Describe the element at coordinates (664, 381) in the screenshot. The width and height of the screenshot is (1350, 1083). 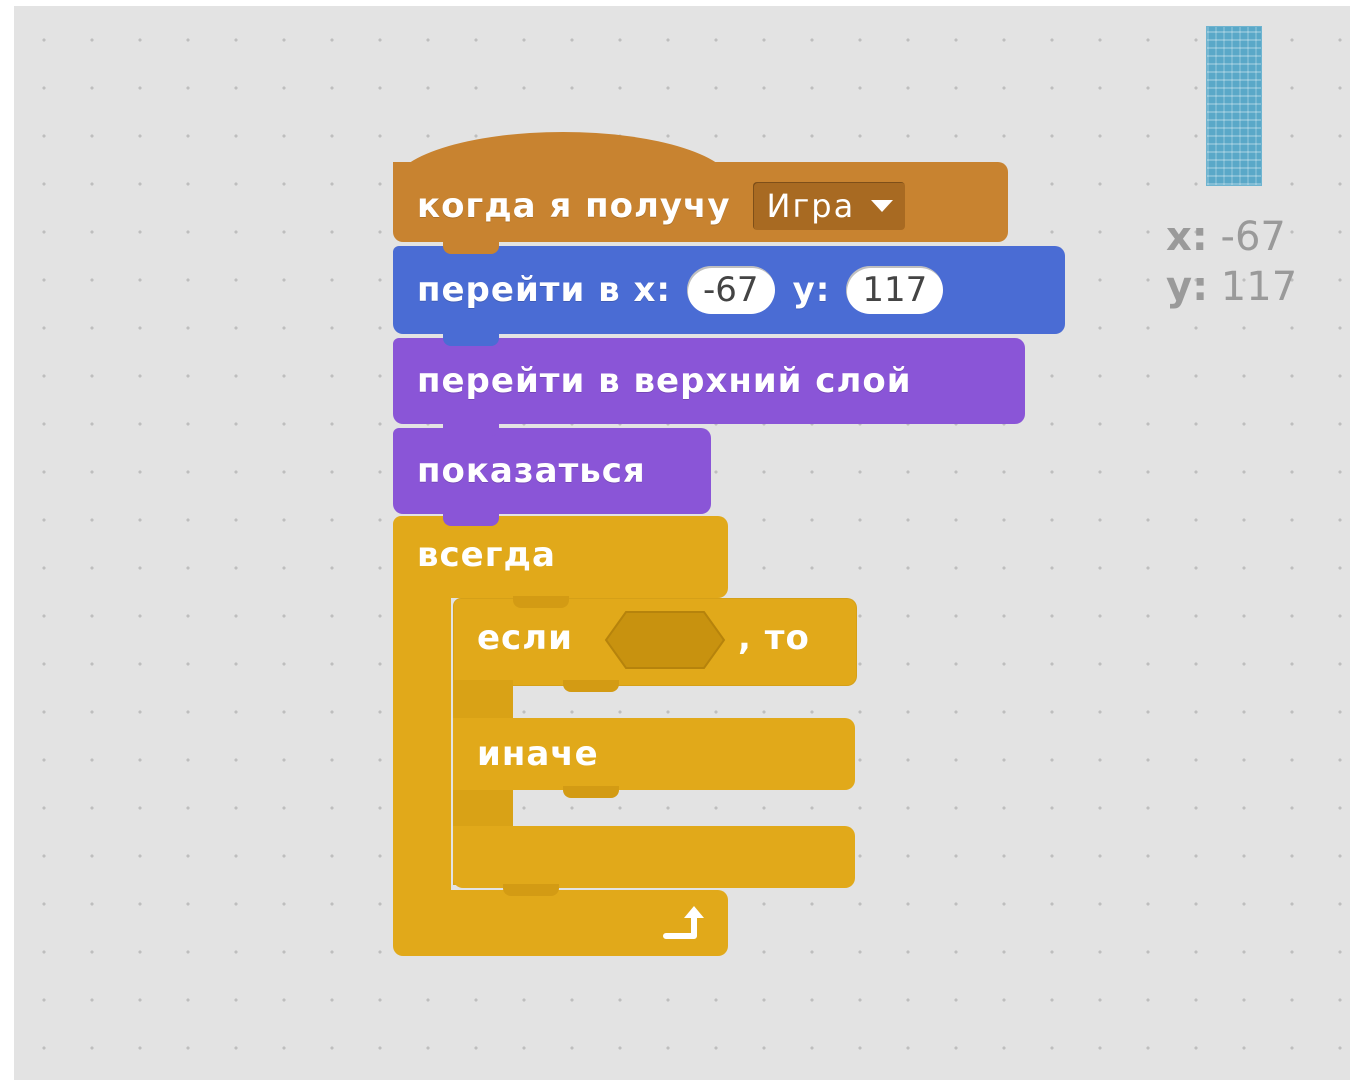
I see `go-to-front-layer-label: перейти в верхний слой` at that location.